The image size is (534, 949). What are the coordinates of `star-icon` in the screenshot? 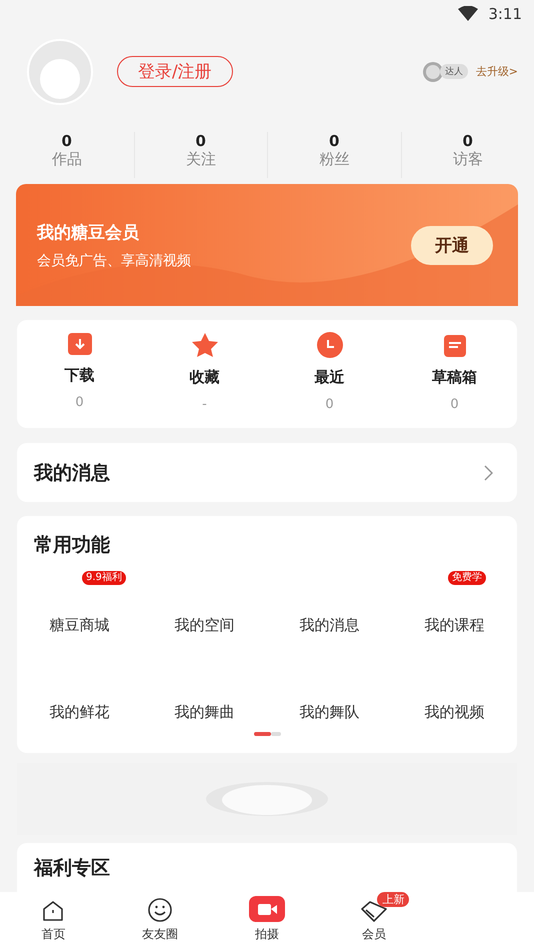 It's located at (204, 345).